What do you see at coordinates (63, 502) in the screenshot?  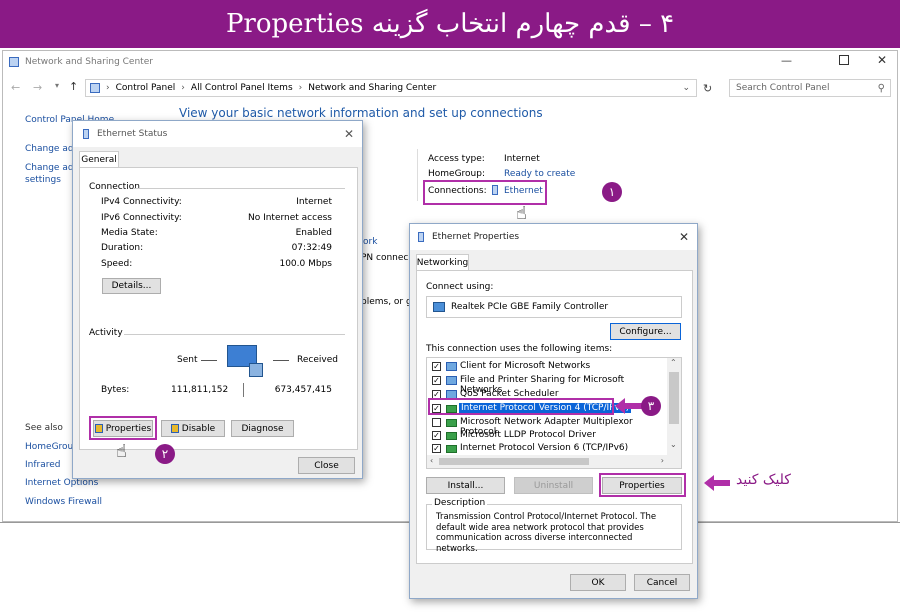 I see `see-also-windows-firewall: Windows Firewall` at bounding box center [63, 502].